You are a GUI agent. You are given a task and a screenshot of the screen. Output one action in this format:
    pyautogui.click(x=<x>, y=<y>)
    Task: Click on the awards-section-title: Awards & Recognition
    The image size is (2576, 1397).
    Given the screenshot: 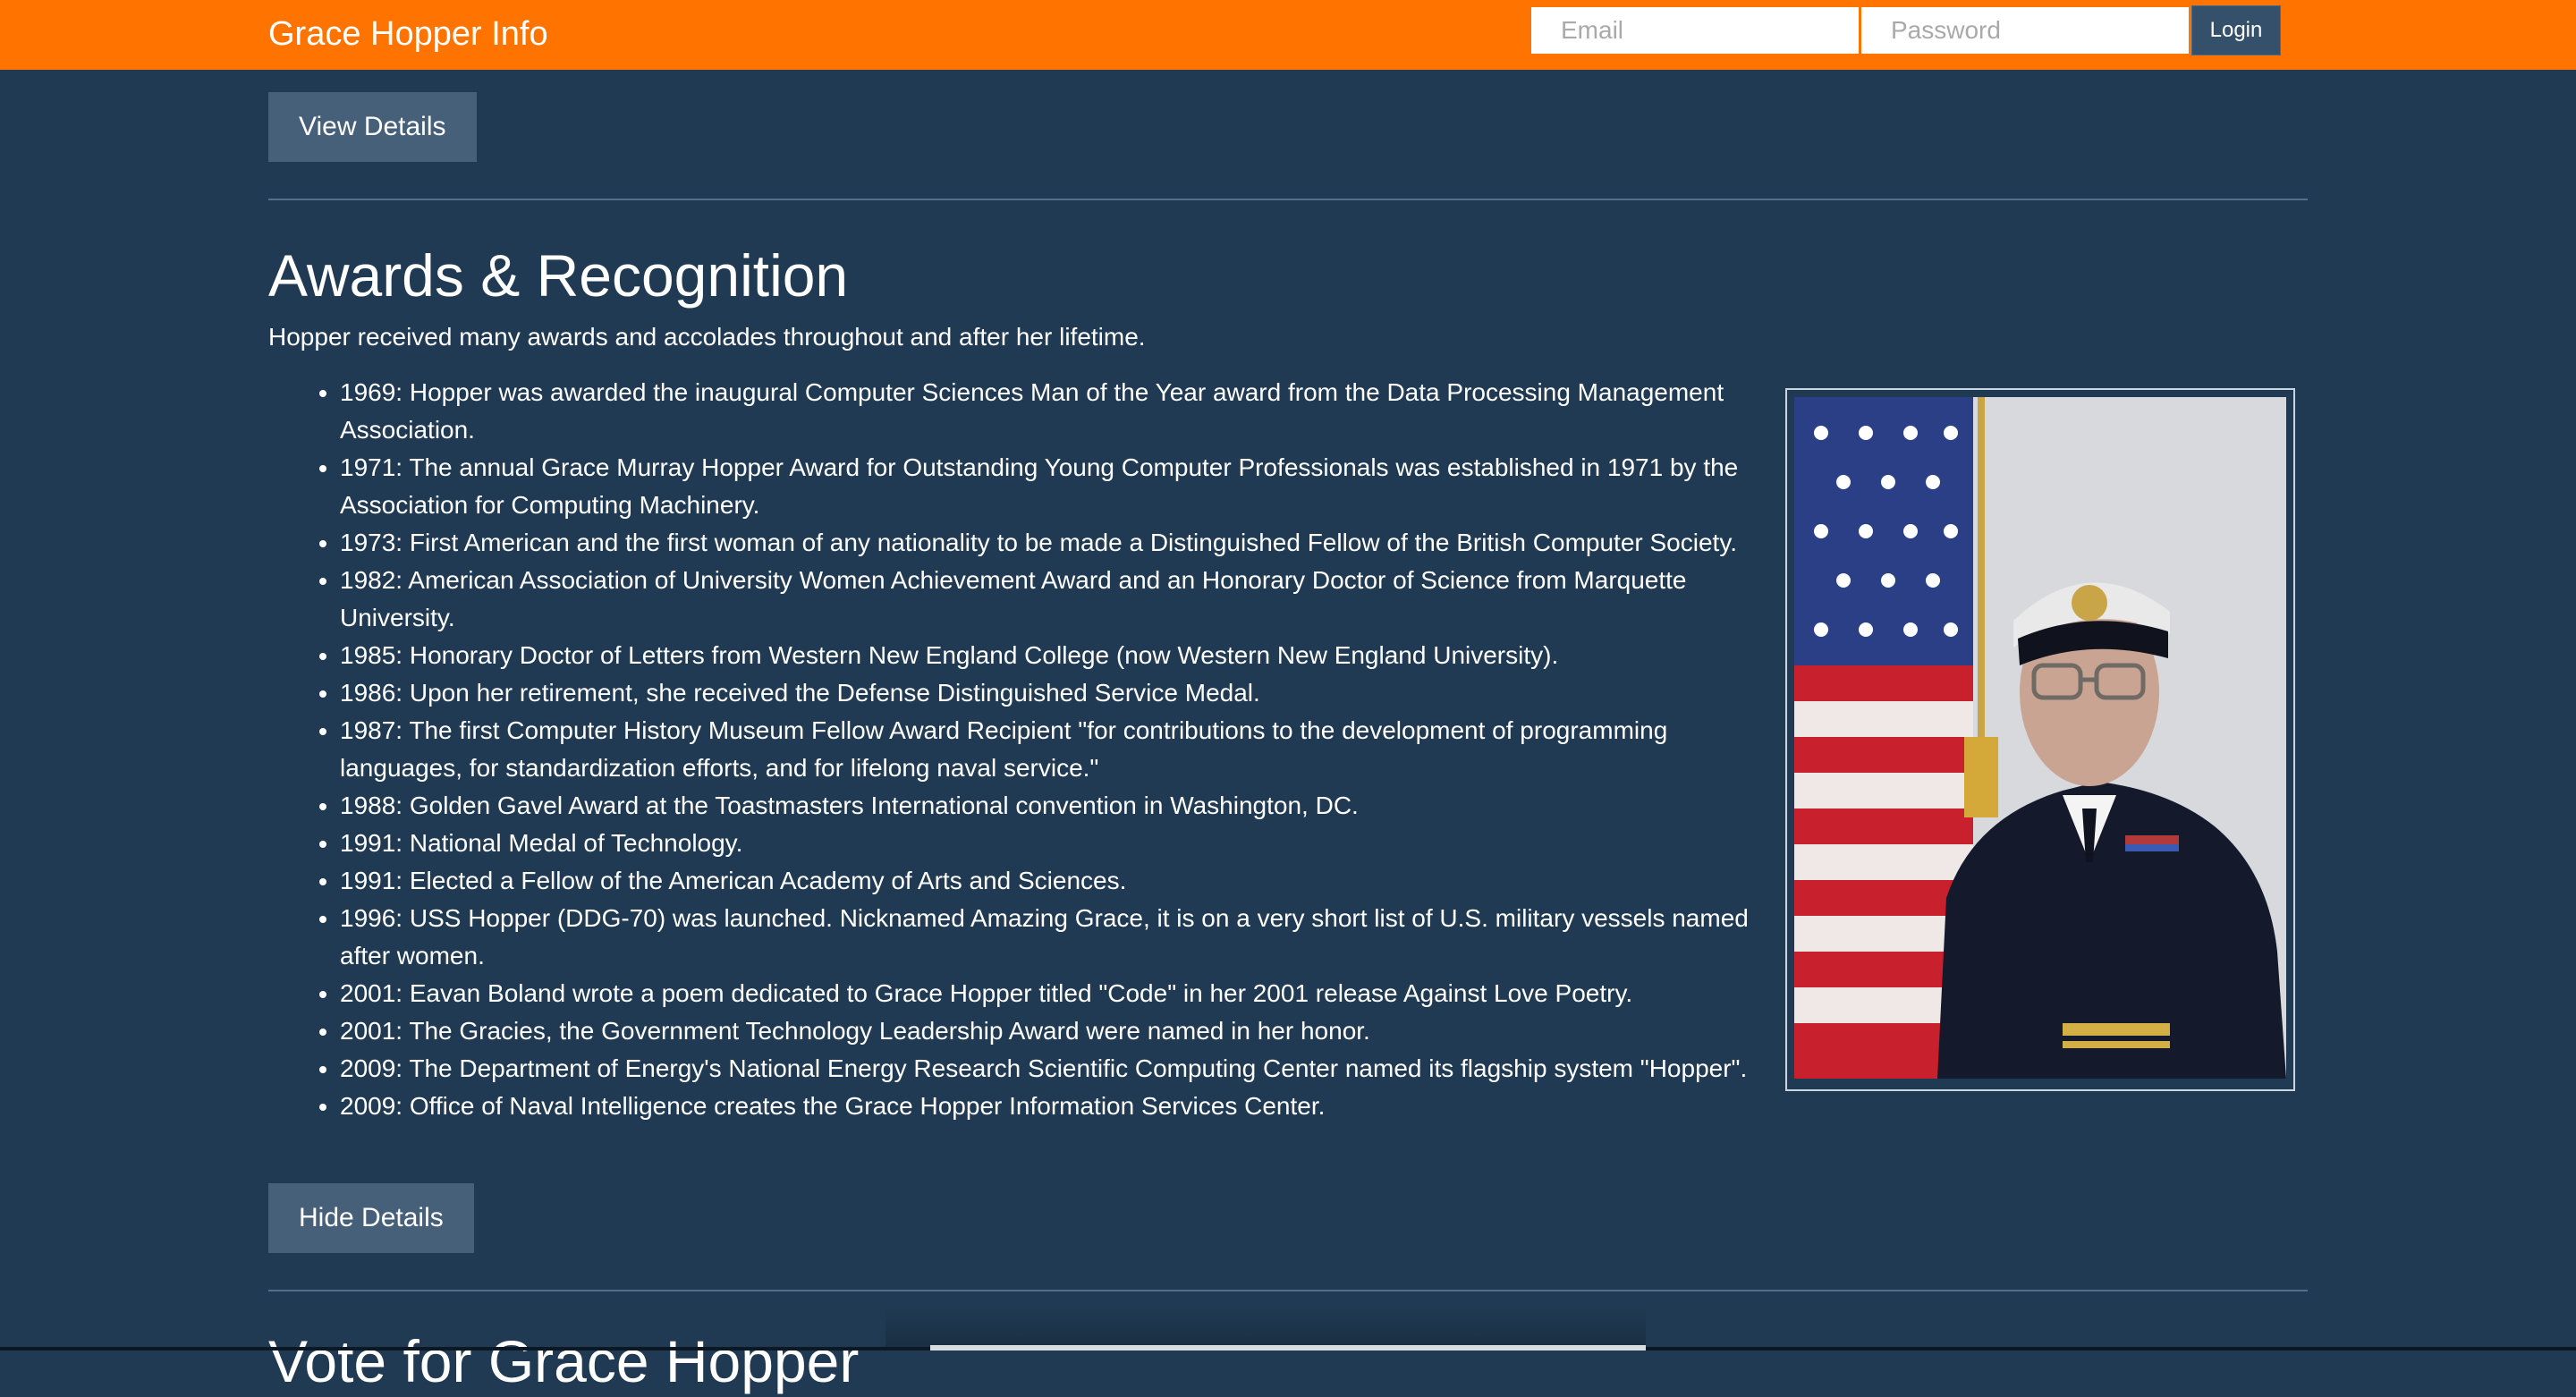 What is the action you would take?
    pyautogui.click(x=558, y=275)
    